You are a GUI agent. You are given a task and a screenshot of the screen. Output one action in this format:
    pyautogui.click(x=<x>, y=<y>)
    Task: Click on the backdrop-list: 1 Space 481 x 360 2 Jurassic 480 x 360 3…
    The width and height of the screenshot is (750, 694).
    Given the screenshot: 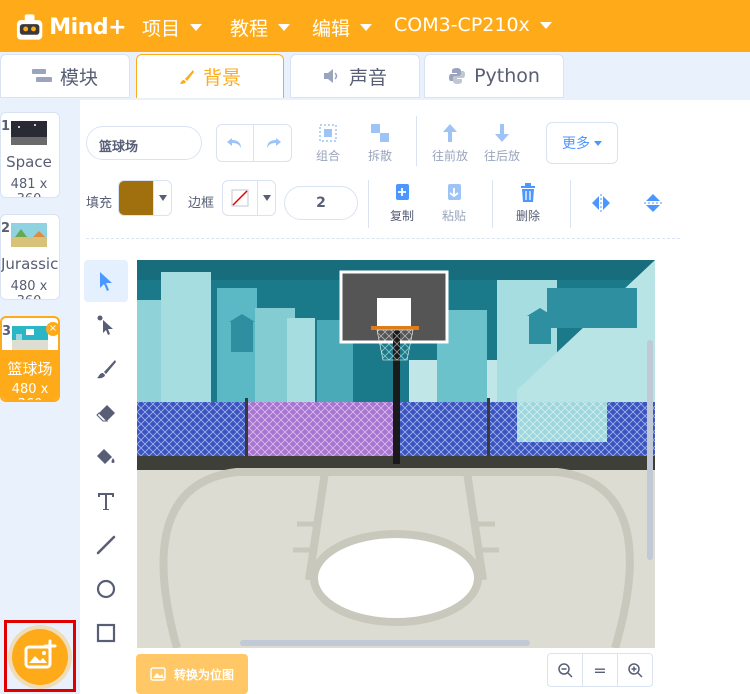 What is the action you would take?
    pyautogui.click(x=40, y=397)
    